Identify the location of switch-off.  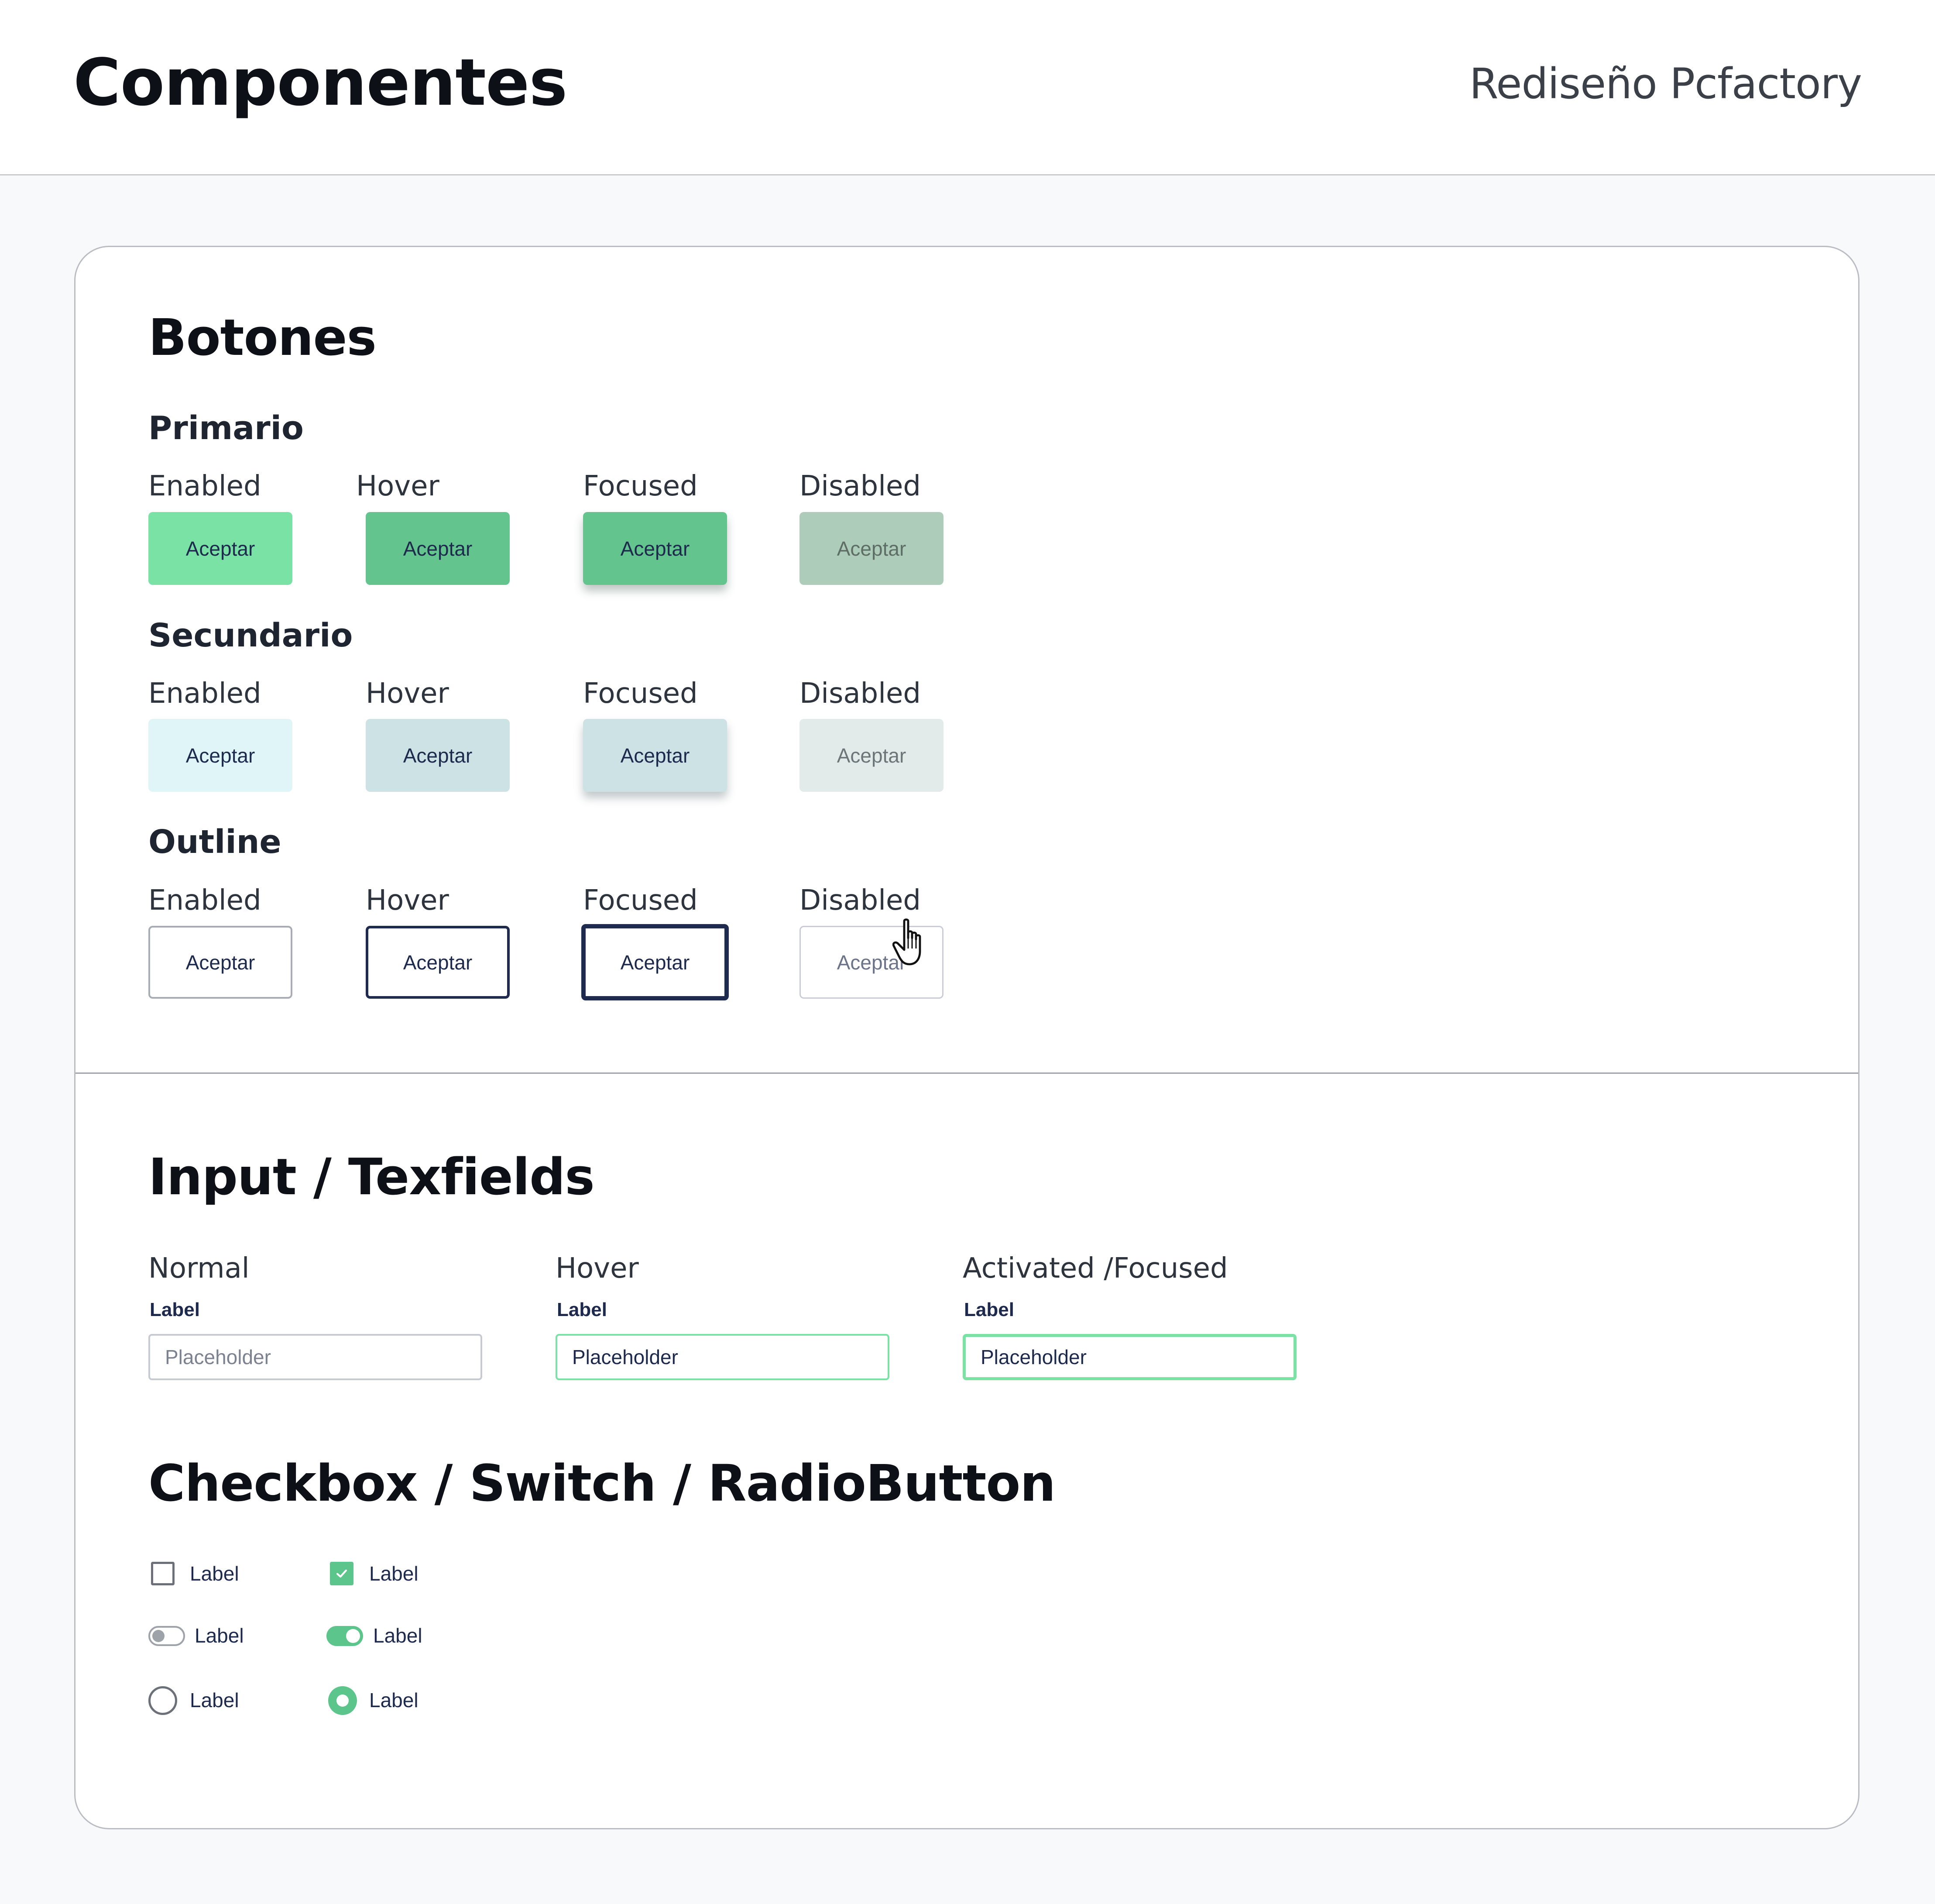
(167, 1636).